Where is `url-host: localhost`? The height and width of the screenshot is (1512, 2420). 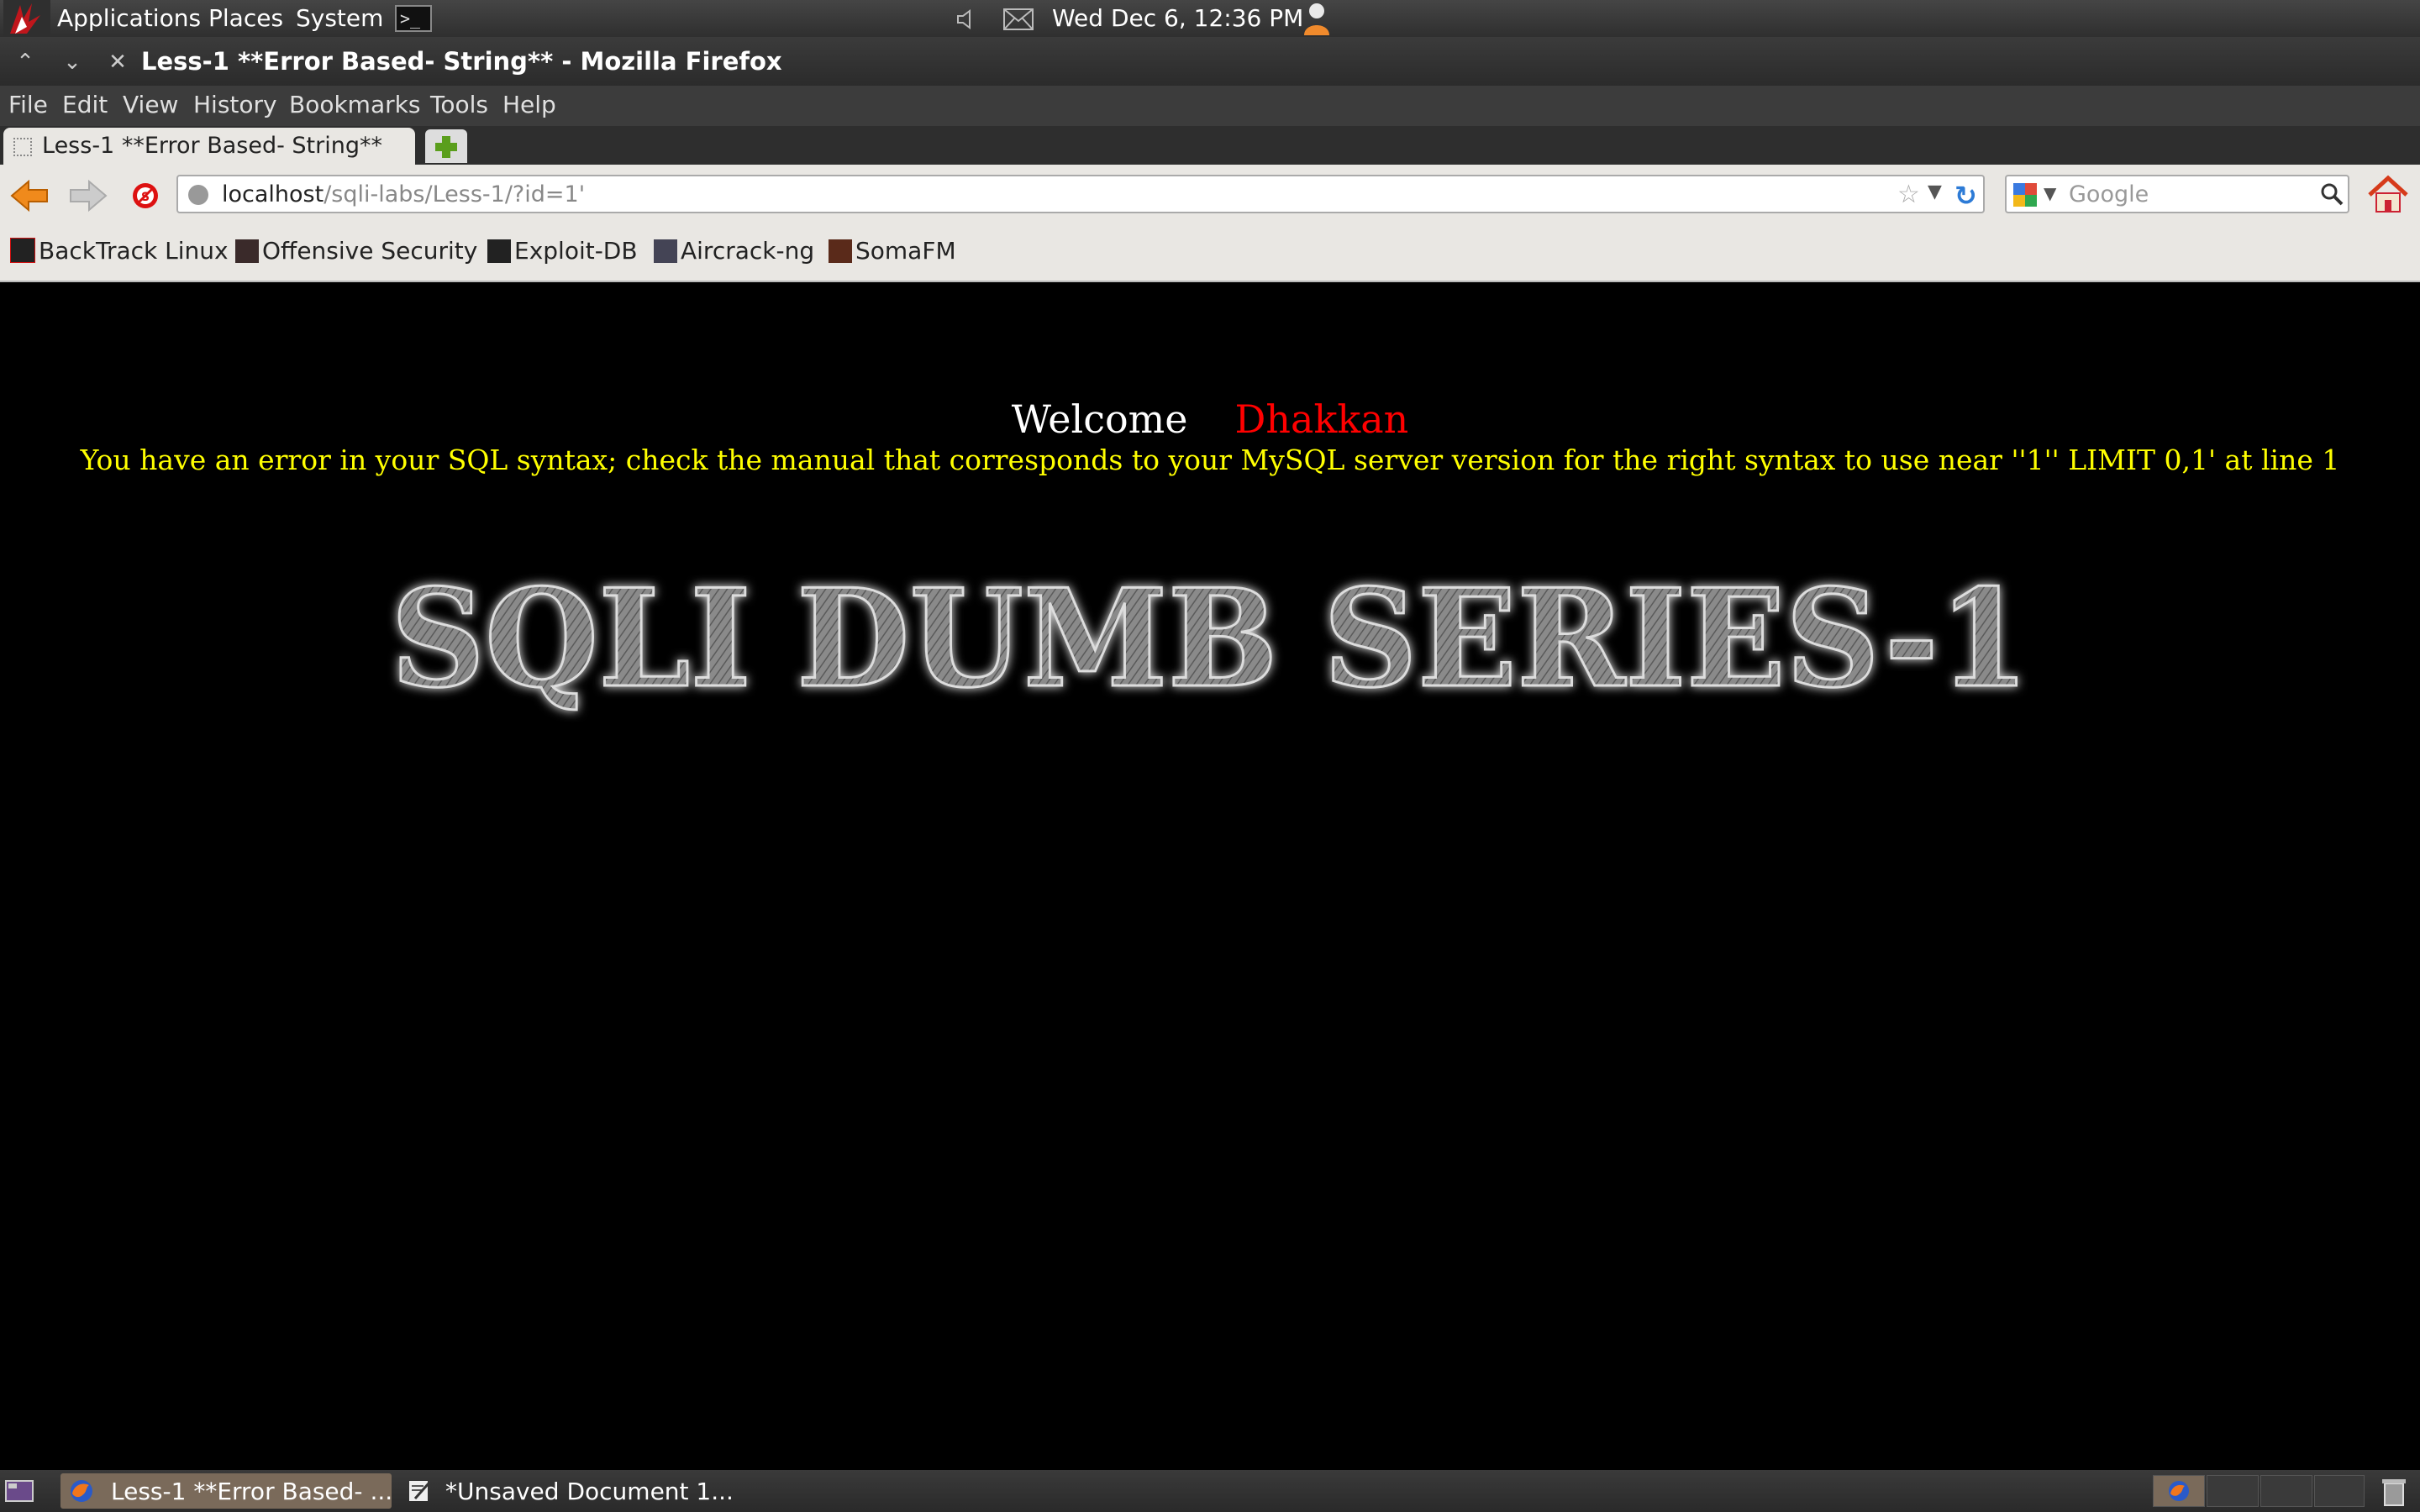 url-host: localhost is located at coordinates (273, 194).